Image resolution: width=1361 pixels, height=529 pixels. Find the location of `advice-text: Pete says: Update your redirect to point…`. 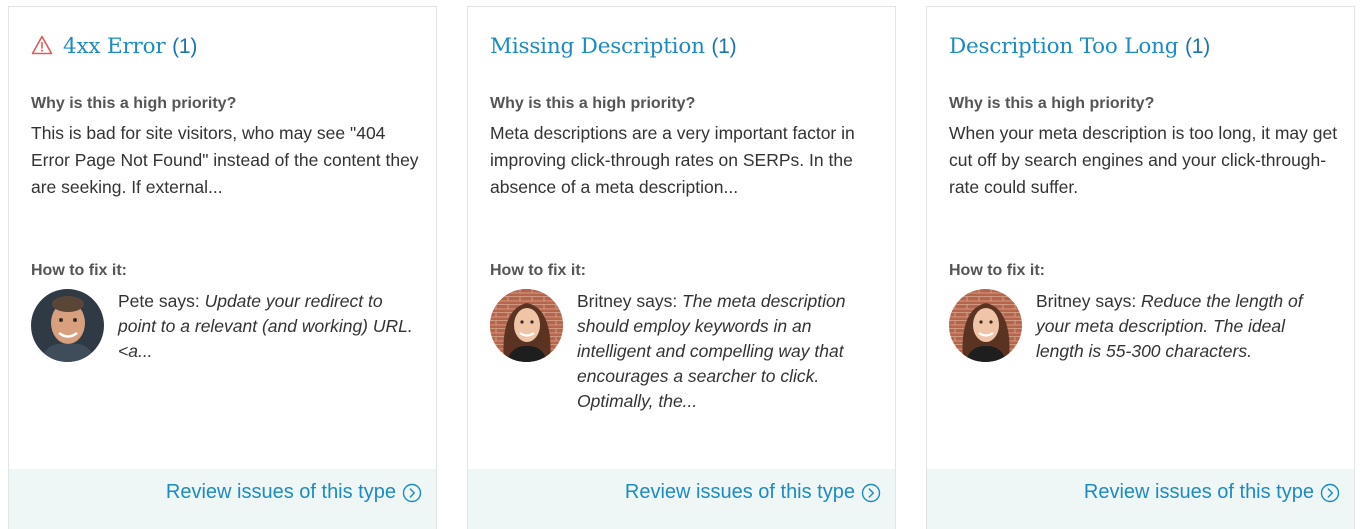

advice-text: Pete says: Update your redirect to point… is located at coordinates (268, 326).